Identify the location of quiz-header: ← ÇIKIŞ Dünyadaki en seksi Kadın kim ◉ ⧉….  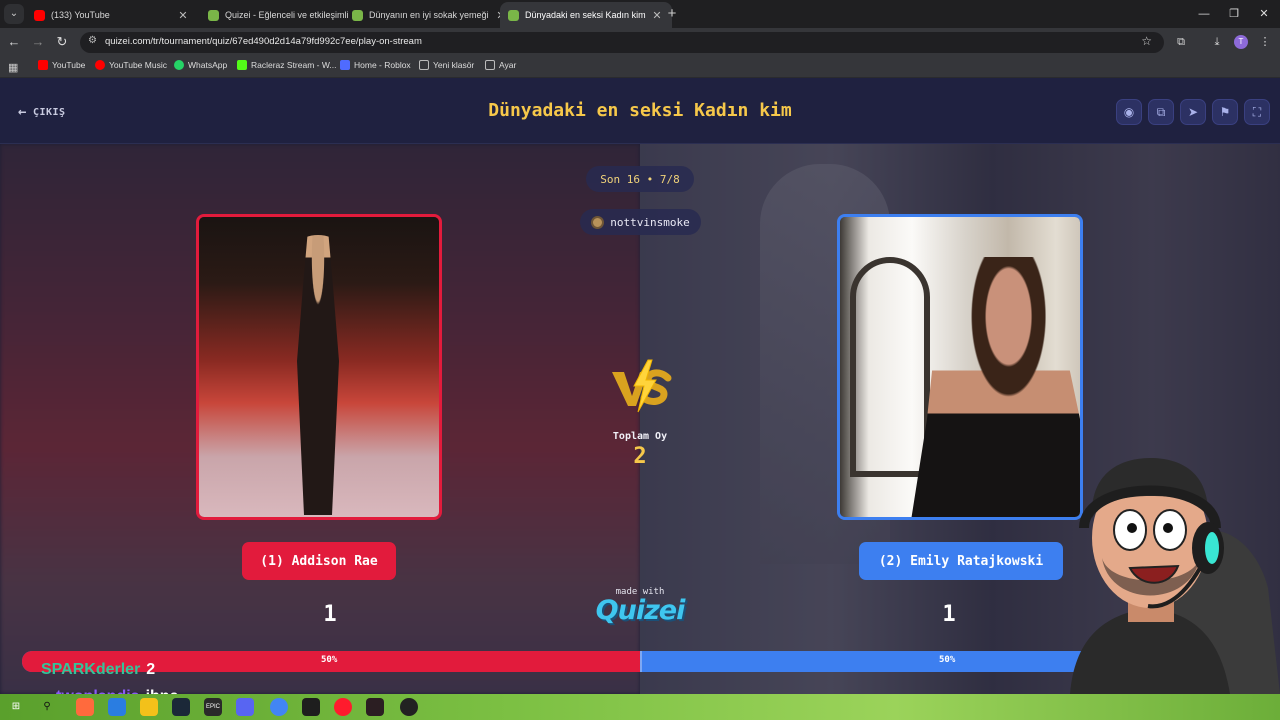
(640, 111).